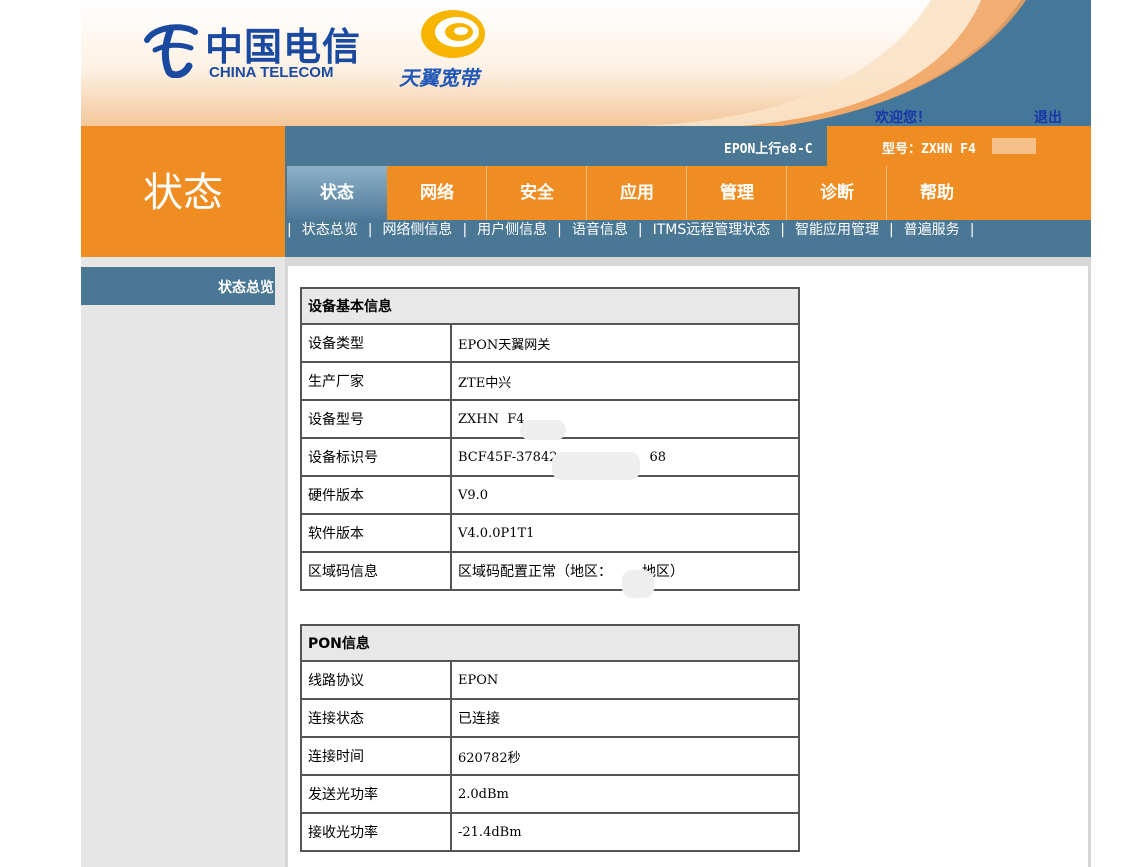 This screenshot has height=867, width=1137. What do you see at coordinates (625, 718) in the screenshot?
I see `row-value: 已连接` at bounding box center [625, 718].